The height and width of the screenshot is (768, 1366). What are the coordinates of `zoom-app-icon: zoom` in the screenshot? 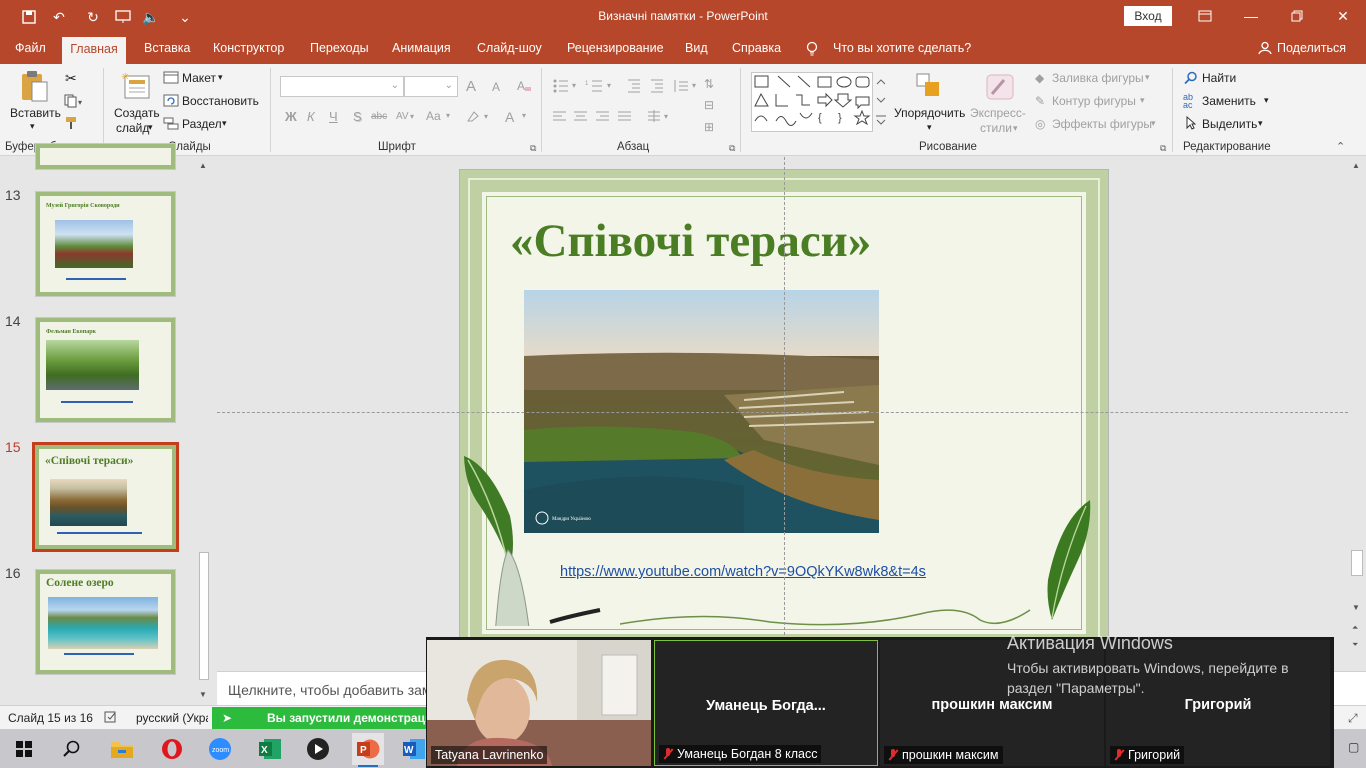 It's located at (220, 749).